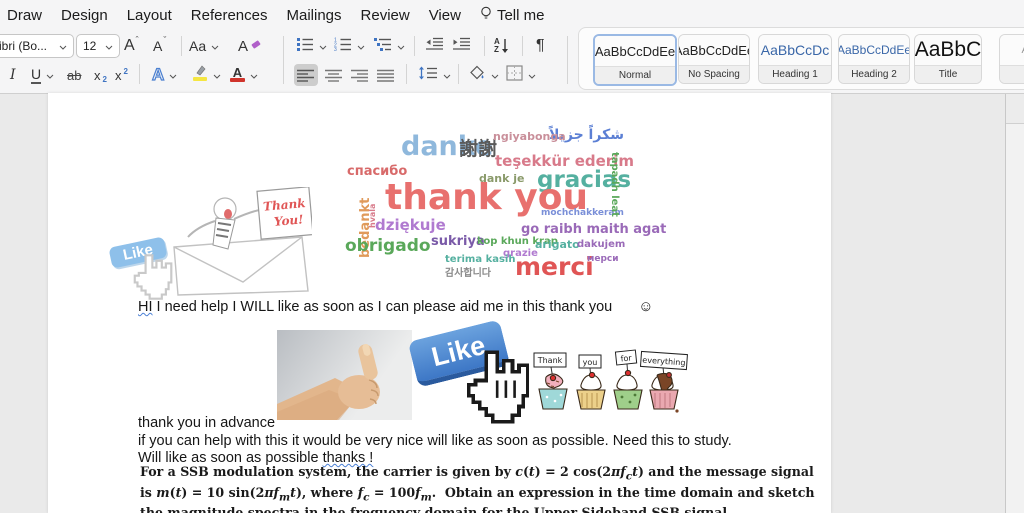  Describe the element at coordinates (603, 259) in the screenshot. I see `wordcloud-word: мерси` at that location.